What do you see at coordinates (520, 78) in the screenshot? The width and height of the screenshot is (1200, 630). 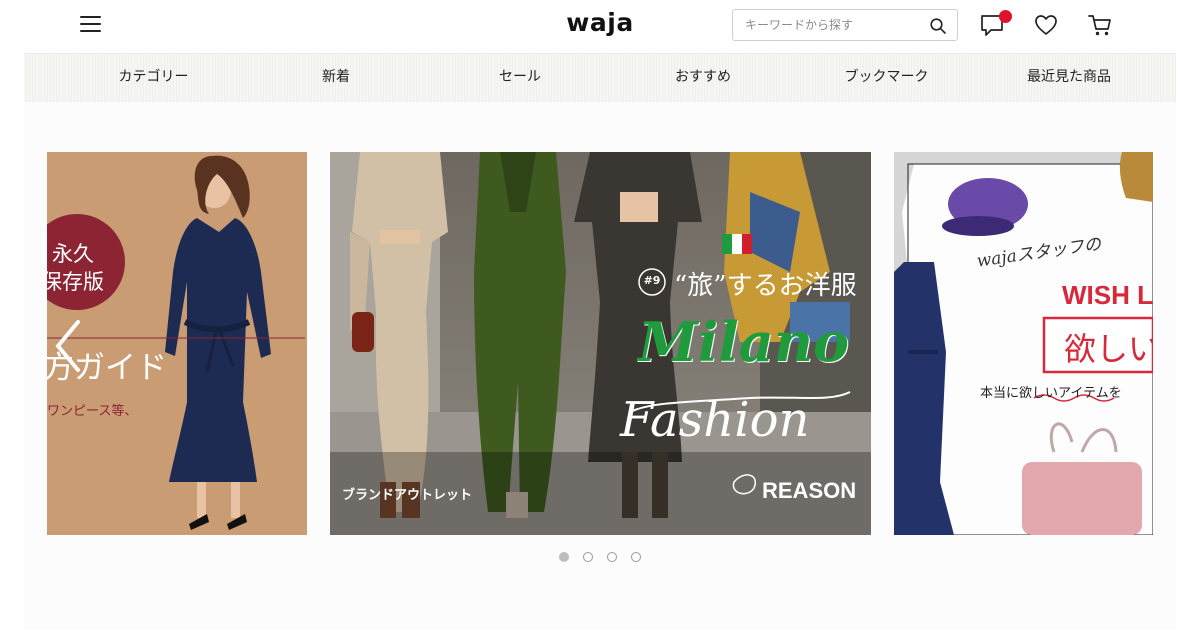 I see `nav-item-sale: セール` at bounding box center [520, 78].